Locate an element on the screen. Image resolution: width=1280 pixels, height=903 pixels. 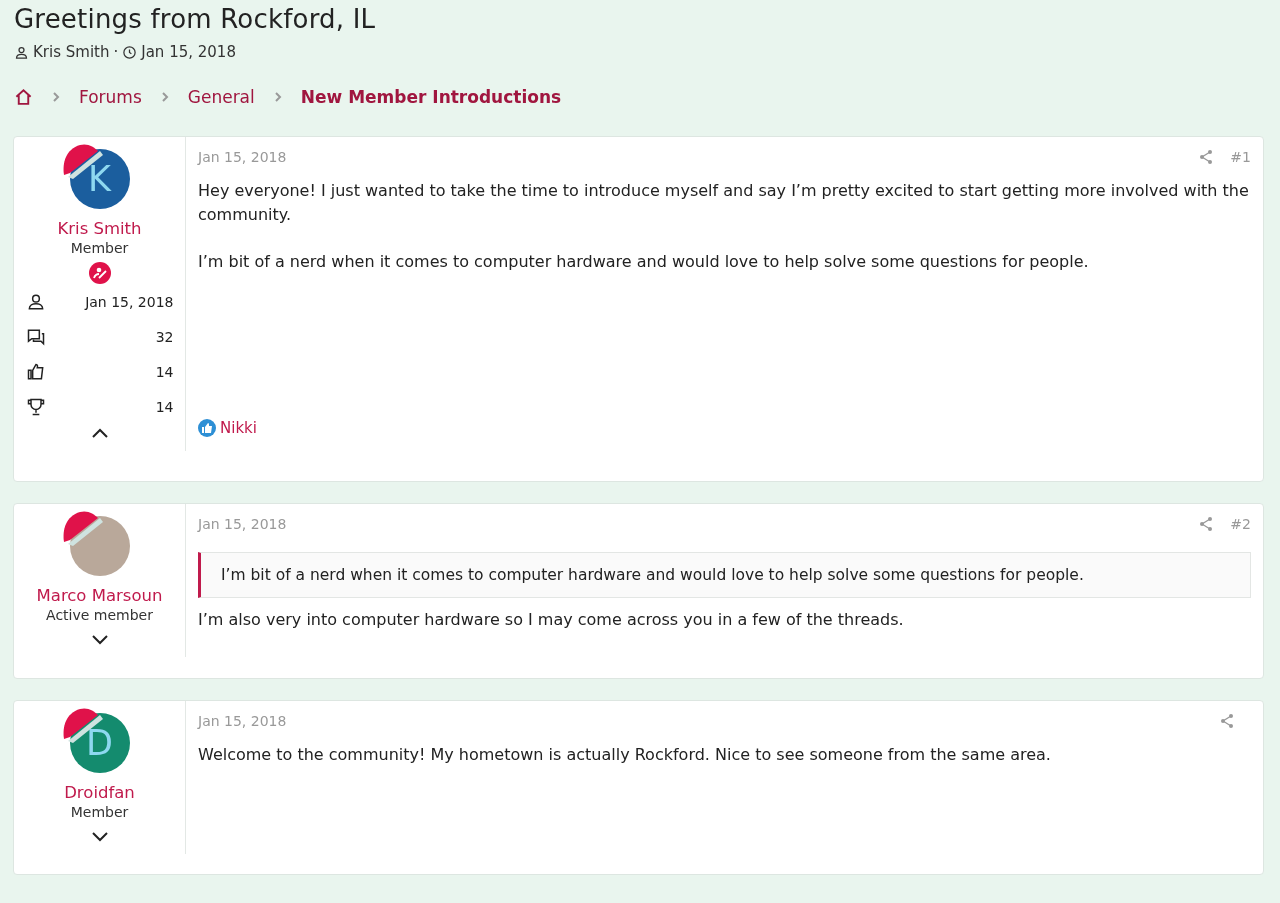
breadcrumb-link: New Member Introductions is located at coordinates (431, 97).